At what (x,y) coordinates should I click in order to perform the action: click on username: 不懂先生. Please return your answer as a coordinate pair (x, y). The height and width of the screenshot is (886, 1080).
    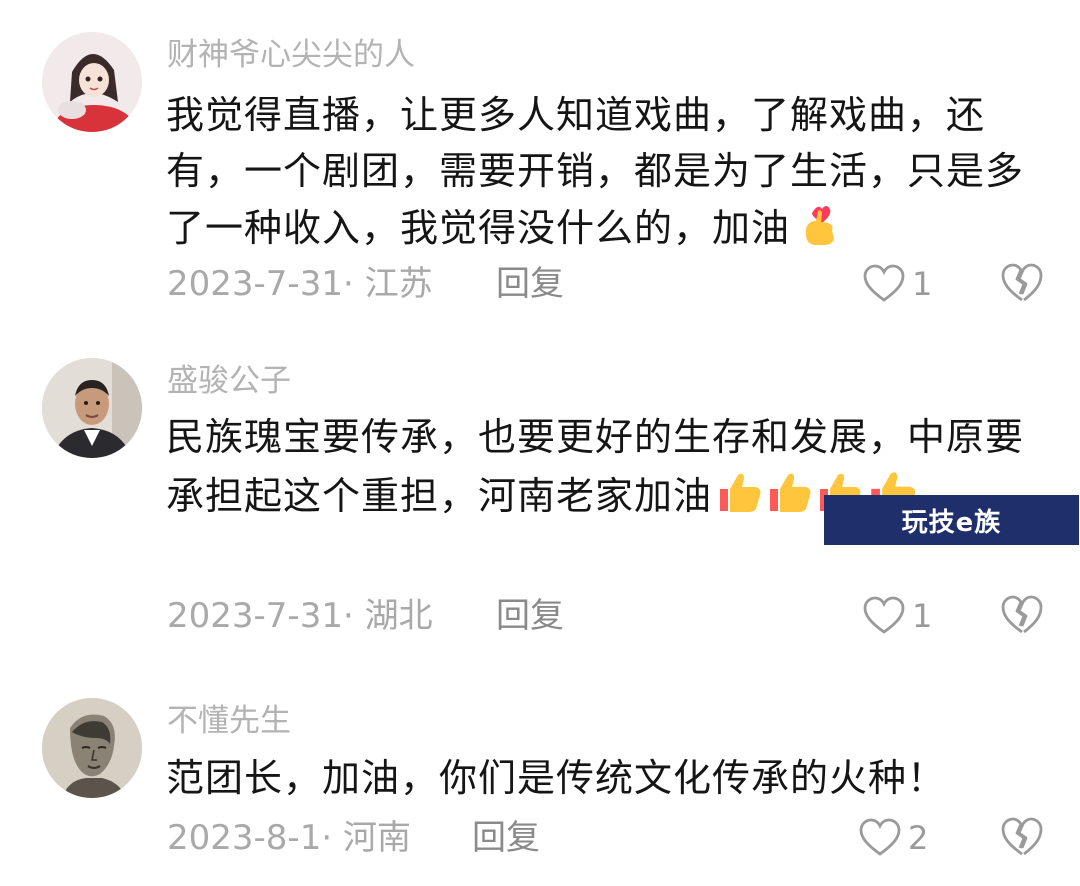
    Looking at the image, I should click on (229, 721).